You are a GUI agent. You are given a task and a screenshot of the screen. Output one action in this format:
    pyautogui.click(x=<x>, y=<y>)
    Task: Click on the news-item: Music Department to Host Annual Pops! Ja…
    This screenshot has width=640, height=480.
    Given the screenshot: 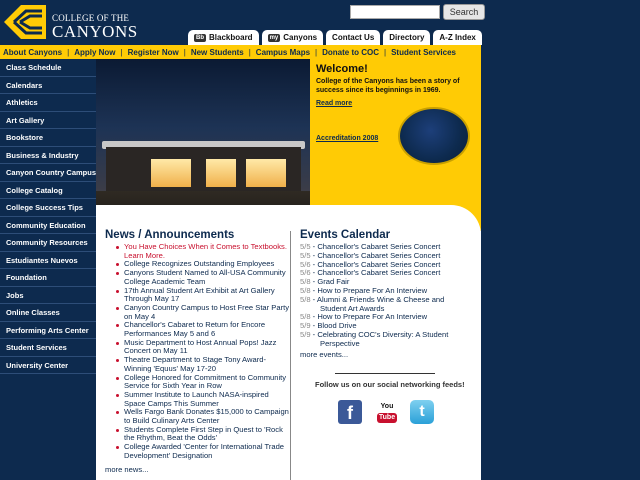 What is the action you would take?
    pyautogui.click(x=197, y=347)
    